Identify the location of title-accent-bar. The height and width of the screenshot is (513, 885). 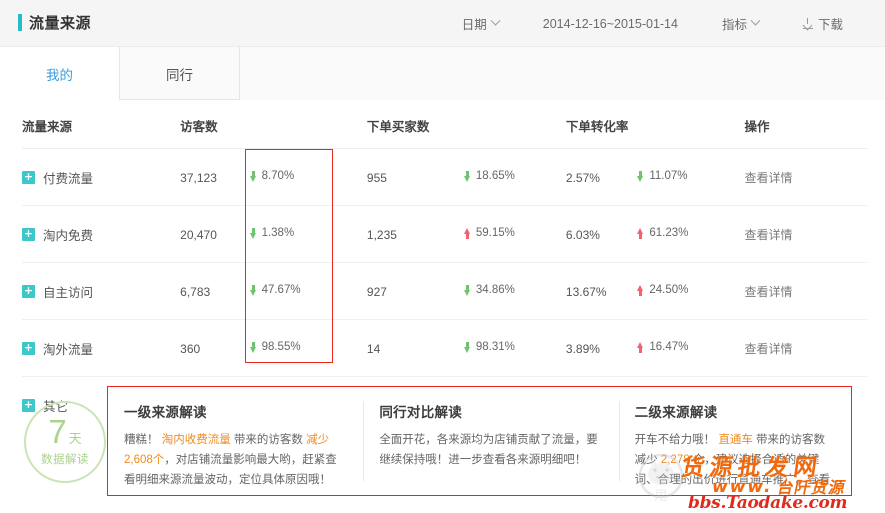
(20, 22).